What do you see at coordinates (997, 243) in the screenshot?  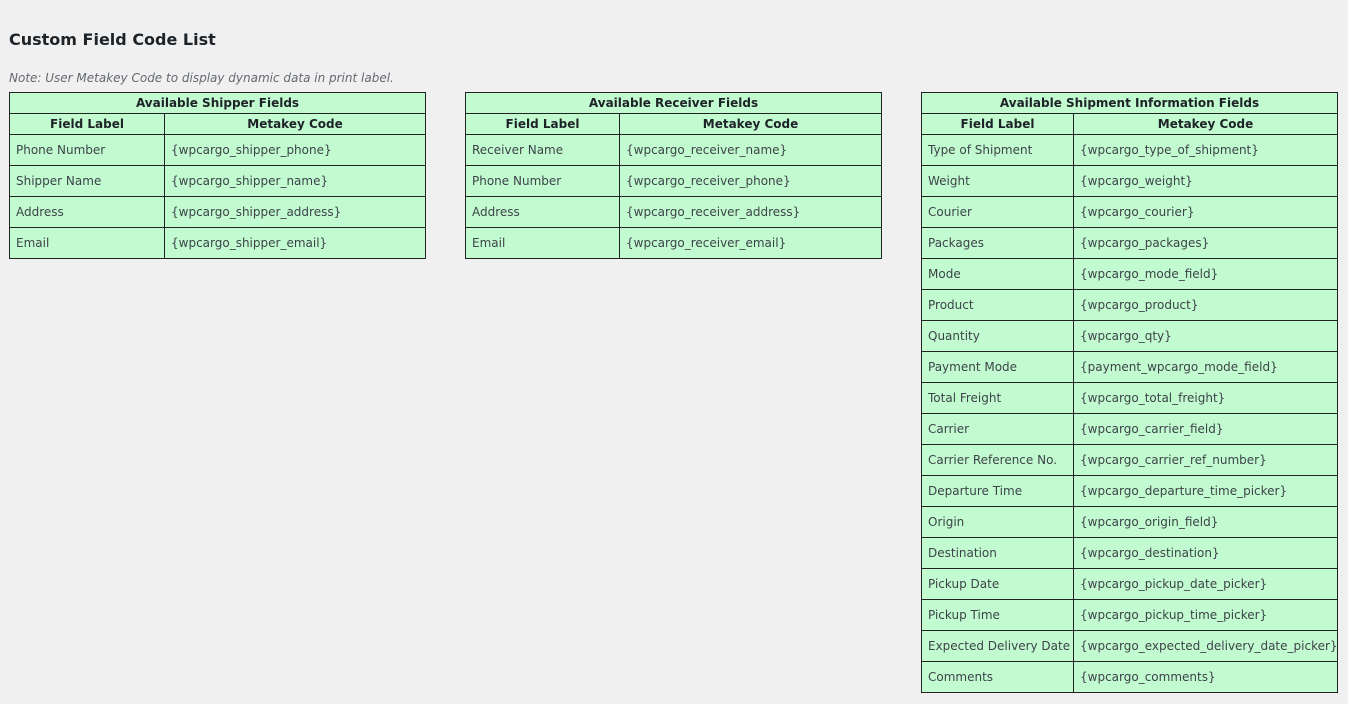 I see `field-label-cell: Packages` at bounding box center [997, 243].